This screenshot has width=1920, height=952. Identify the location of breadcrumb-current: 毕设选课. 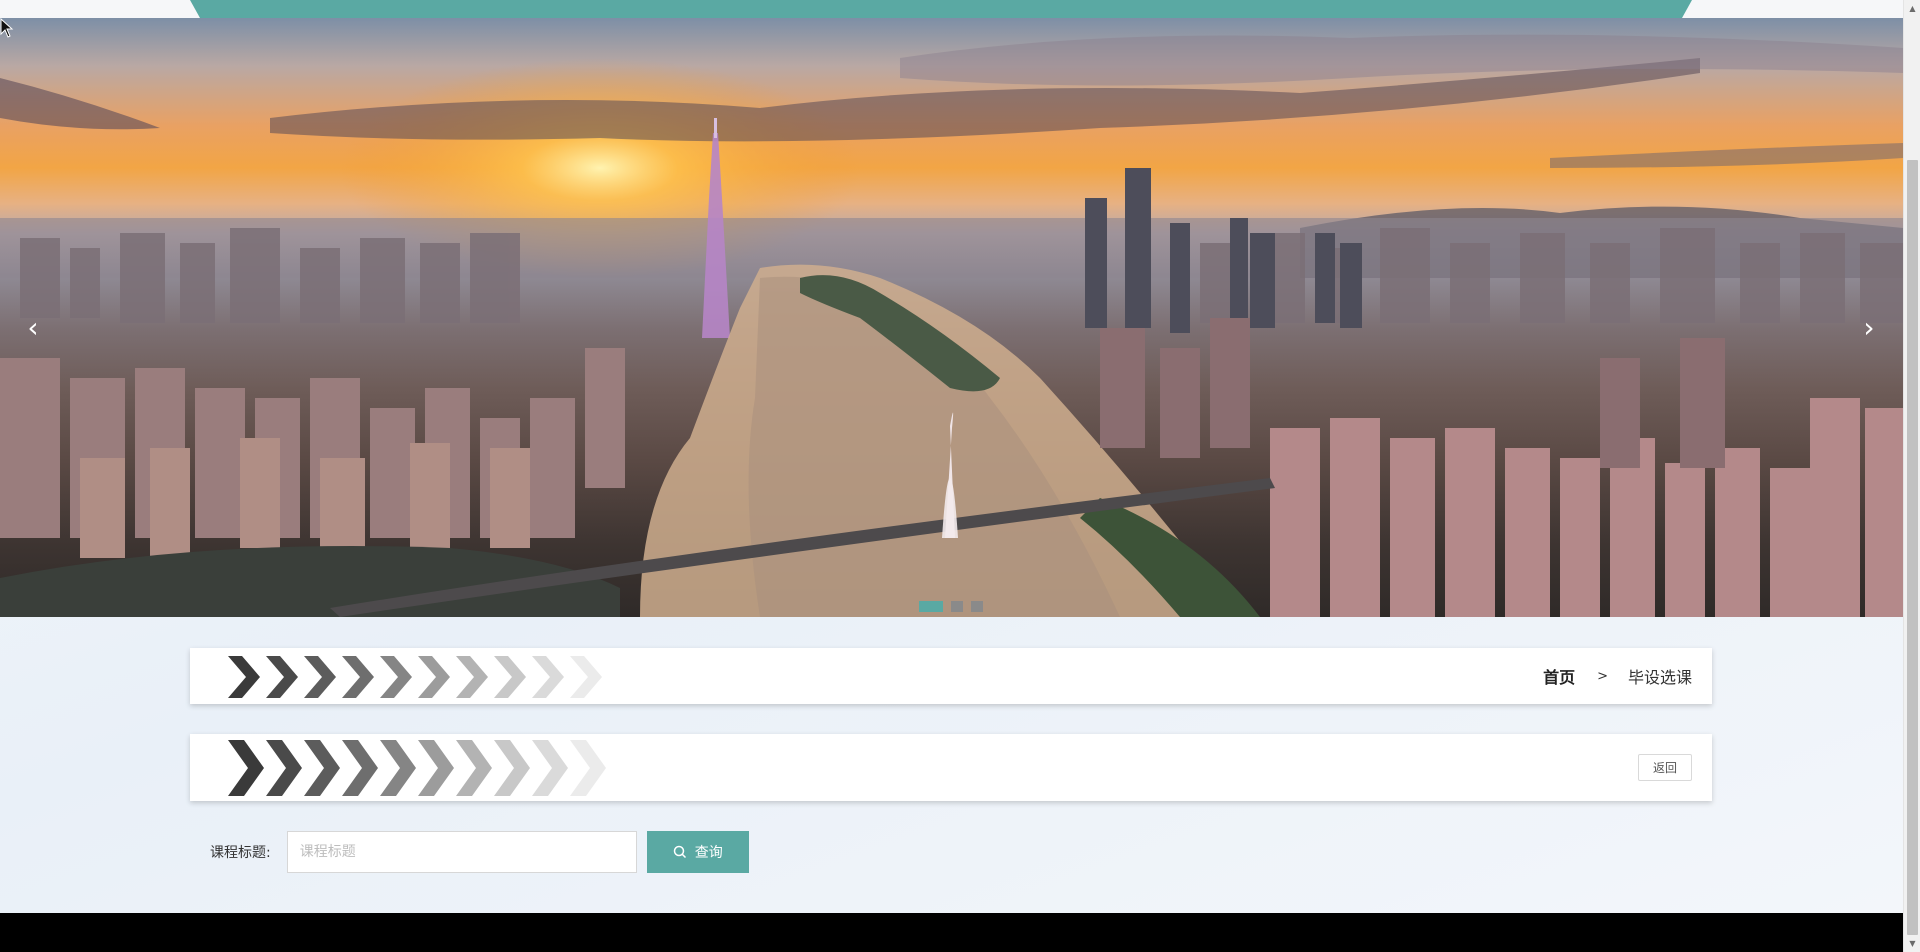
(1659, 677).